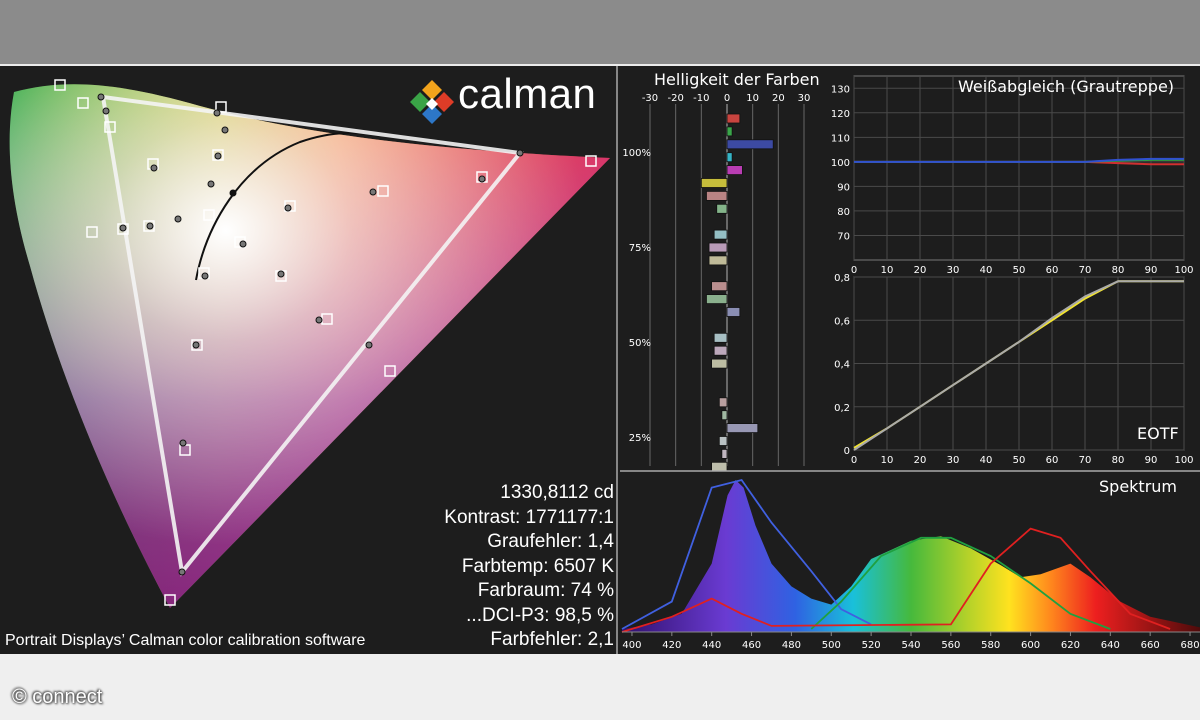  I want to click on brightness-x-tick: -20, so click(675, 98).